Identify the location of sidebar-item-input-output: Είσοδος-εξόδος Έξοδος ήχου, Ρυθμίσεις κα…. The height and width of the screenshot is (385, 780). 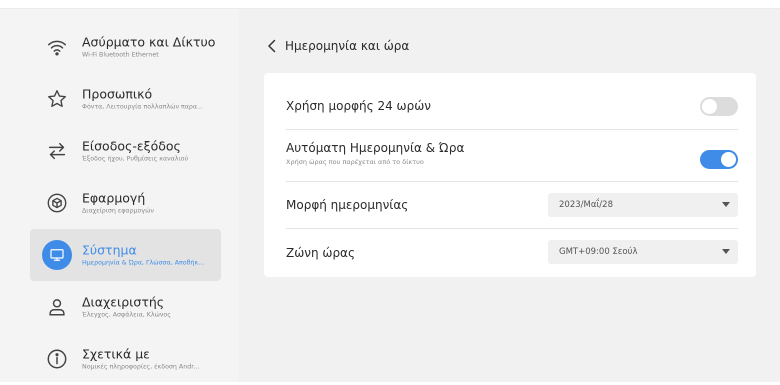
(125, 151).